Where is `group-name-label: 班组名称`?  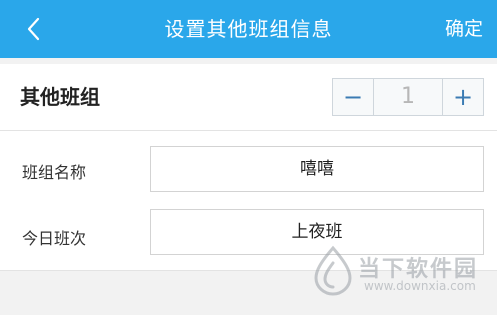
group-name-label: 班组名称 is located at coordinates (54, 172).